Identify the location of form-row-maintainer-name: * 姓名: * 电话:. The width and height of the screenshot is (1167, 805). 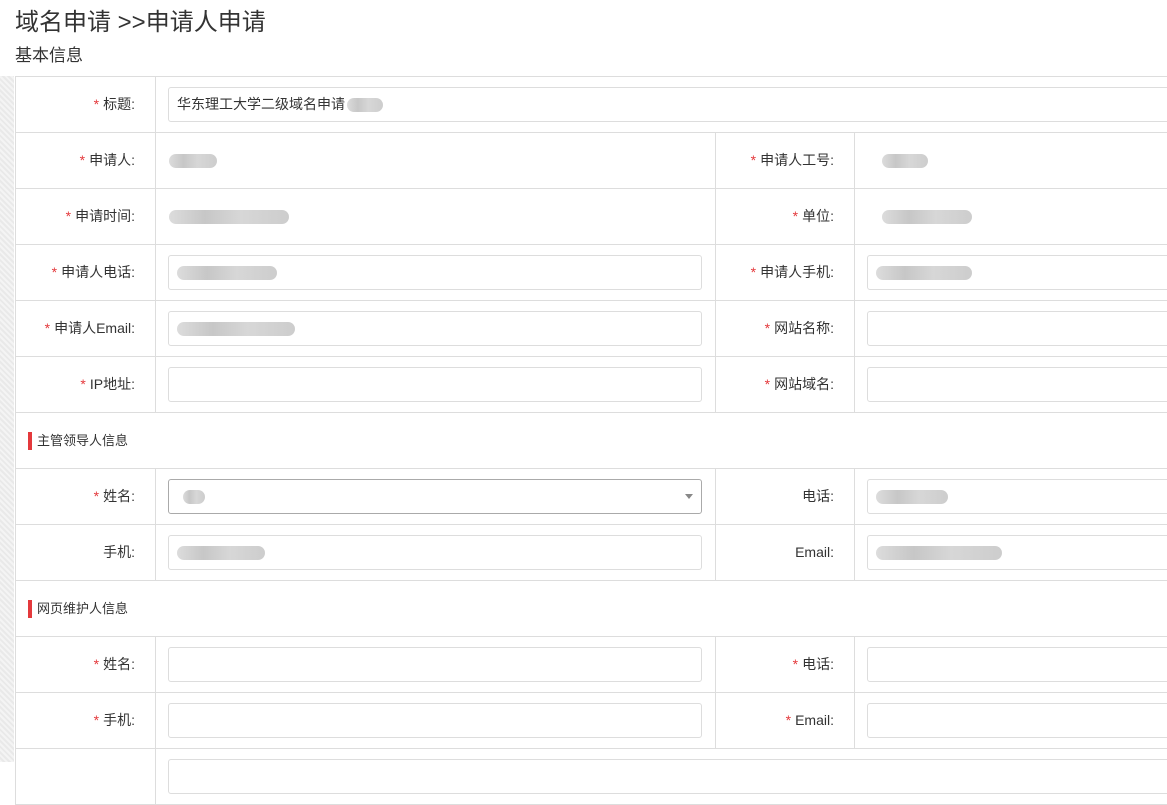
(591, 665).